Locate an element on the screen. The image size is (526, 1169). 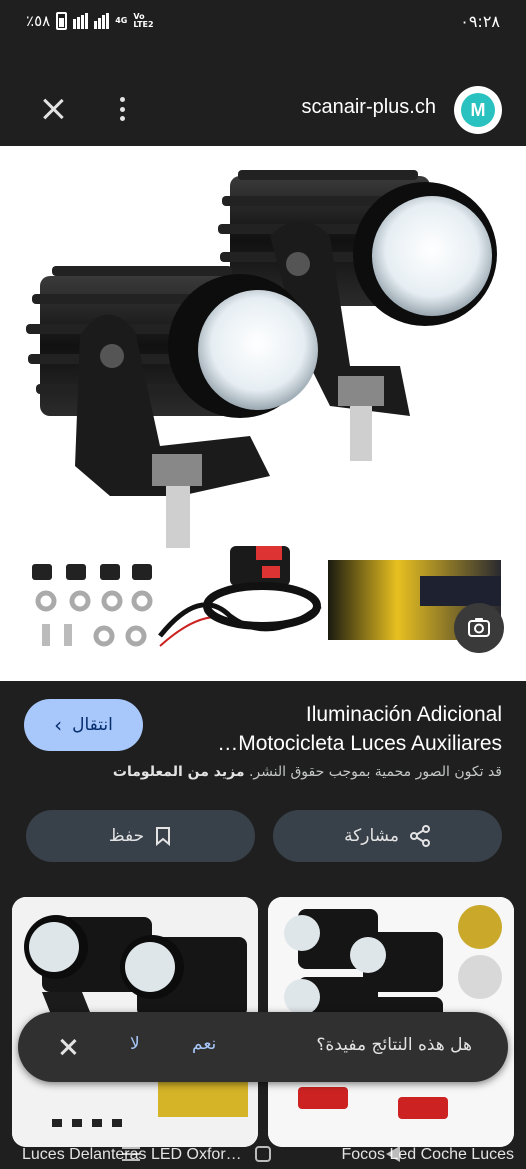
more-info-link: مزيد من المعلومات is located at coordinates (179, 772).